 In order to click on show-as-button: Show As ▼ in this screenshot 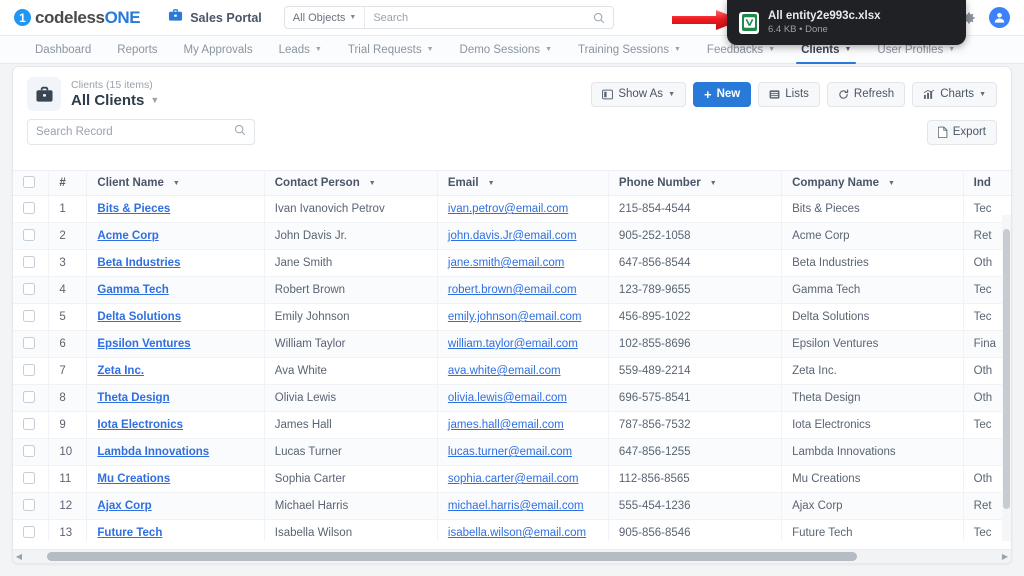, I will do `click(638, 94)`.